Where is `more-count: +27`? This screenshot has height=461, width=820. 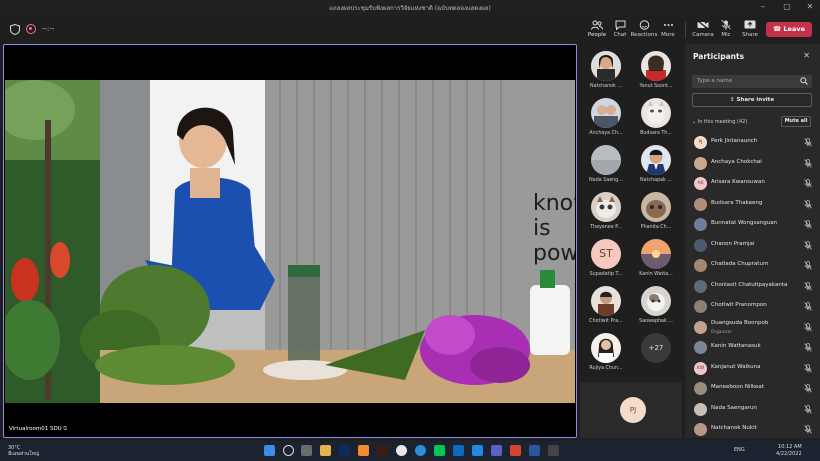 more-count: +27 is located at coordinates (656, 348).